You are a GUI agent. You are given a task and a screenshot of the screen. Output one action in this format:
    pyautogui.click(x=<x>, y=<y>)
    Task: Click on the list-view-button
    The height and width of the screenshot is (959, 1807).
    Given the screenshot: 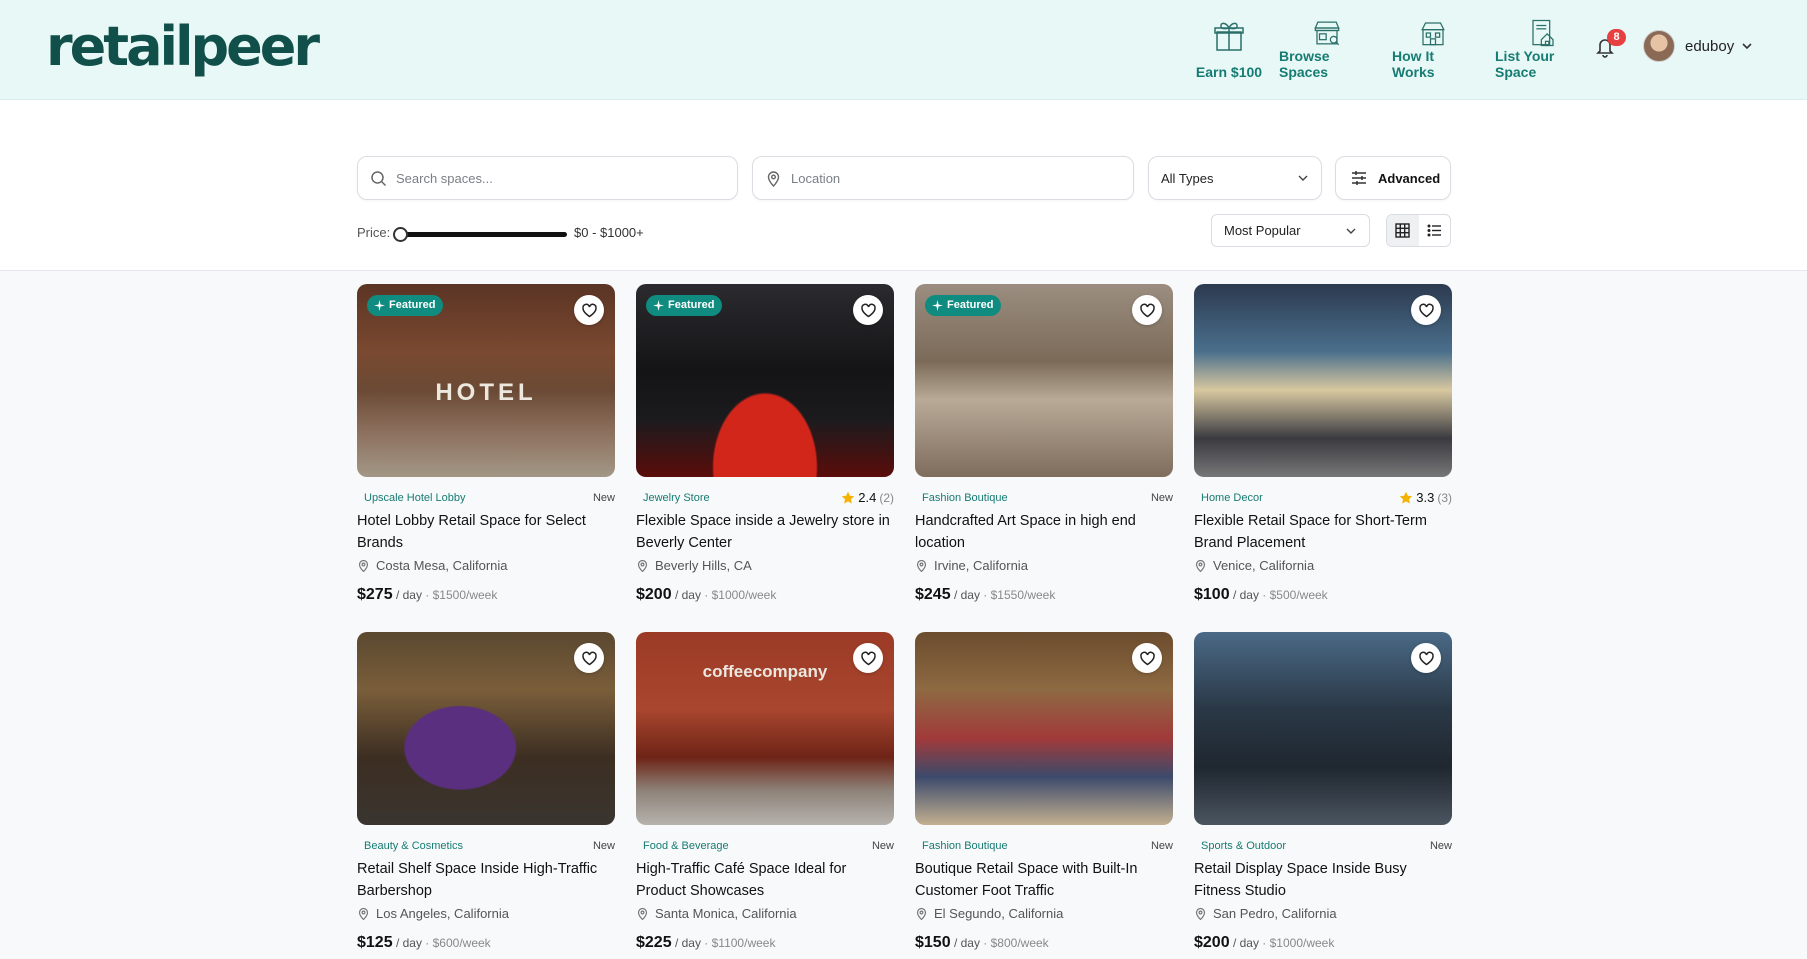 What is the action you would take?
    pyautogui.click(x=1435, y=230)
    